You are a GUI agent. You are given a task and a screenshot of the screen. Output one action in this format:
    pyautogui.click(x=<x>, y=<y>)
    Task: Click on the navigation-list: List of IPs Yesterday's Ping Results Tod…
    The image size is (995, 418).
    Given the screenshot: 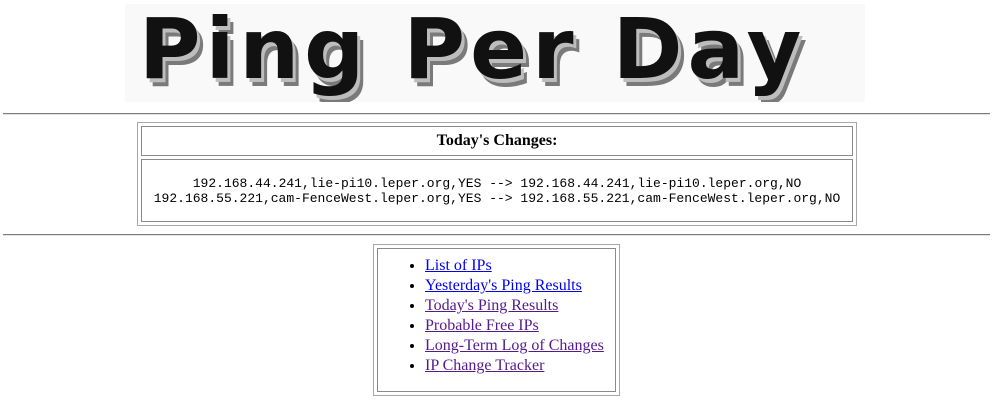 What is the action you would take?
    pyautogui.click(x=496, y=312)
    